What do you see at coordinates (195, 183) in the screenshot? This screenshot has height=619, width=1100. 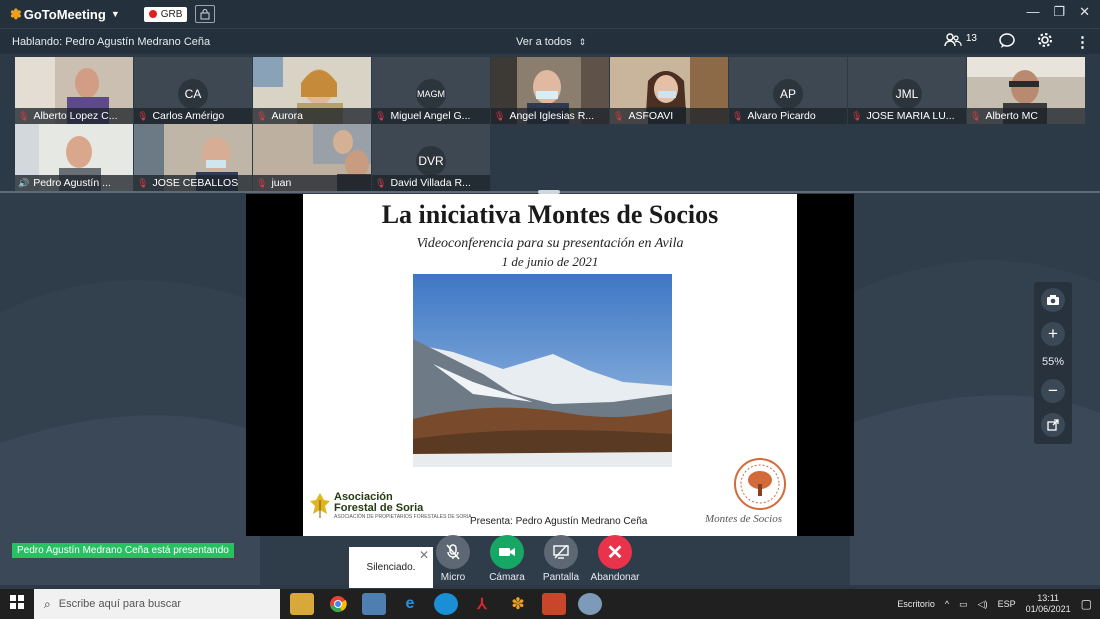 I see `participant-name: JOSE CEBALLOS` at bounding box center [195, 183].